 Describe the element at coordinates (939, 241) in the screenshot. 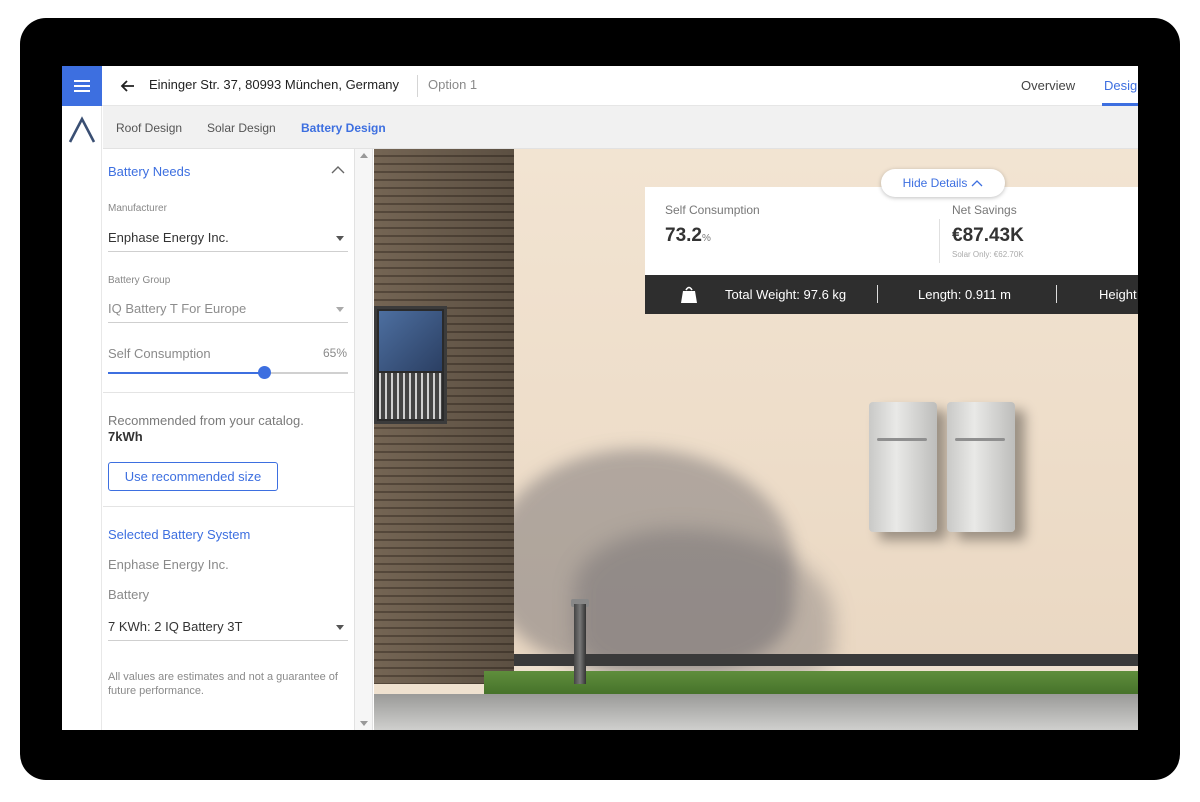

I see `stats-divider` at that location.